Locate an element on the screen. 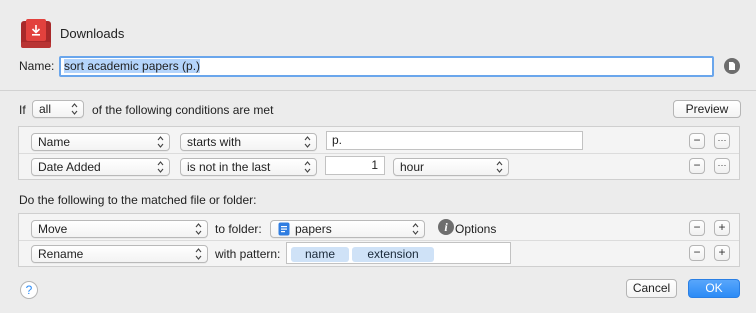  pattern-field: name extension is located at coordinates (398, 253).